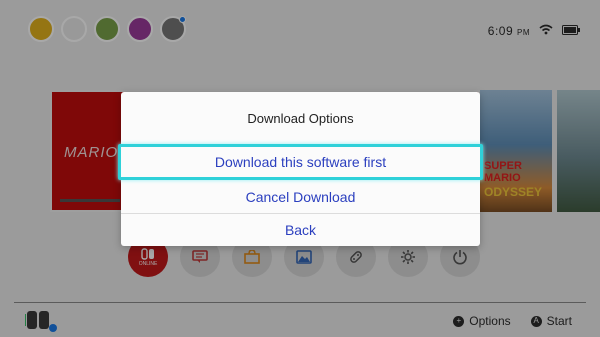 Image resolution: width=600 pixels, height=337 pixels. What do you see at coordinates (300, 230) in the screenshot?
I see `back-button: Back` at bounding box center [300, 230].